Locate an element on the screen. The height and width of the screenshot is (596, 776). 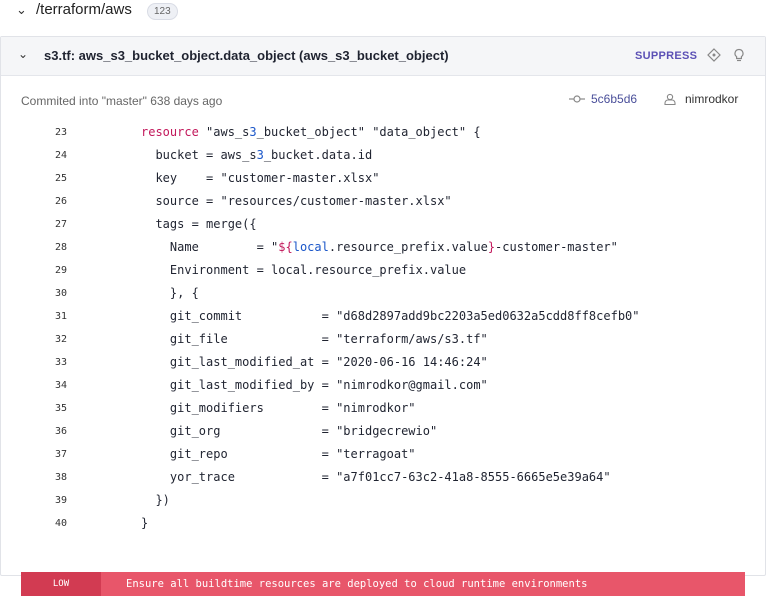
line-number: 23 is located at coordinates (60, 132).